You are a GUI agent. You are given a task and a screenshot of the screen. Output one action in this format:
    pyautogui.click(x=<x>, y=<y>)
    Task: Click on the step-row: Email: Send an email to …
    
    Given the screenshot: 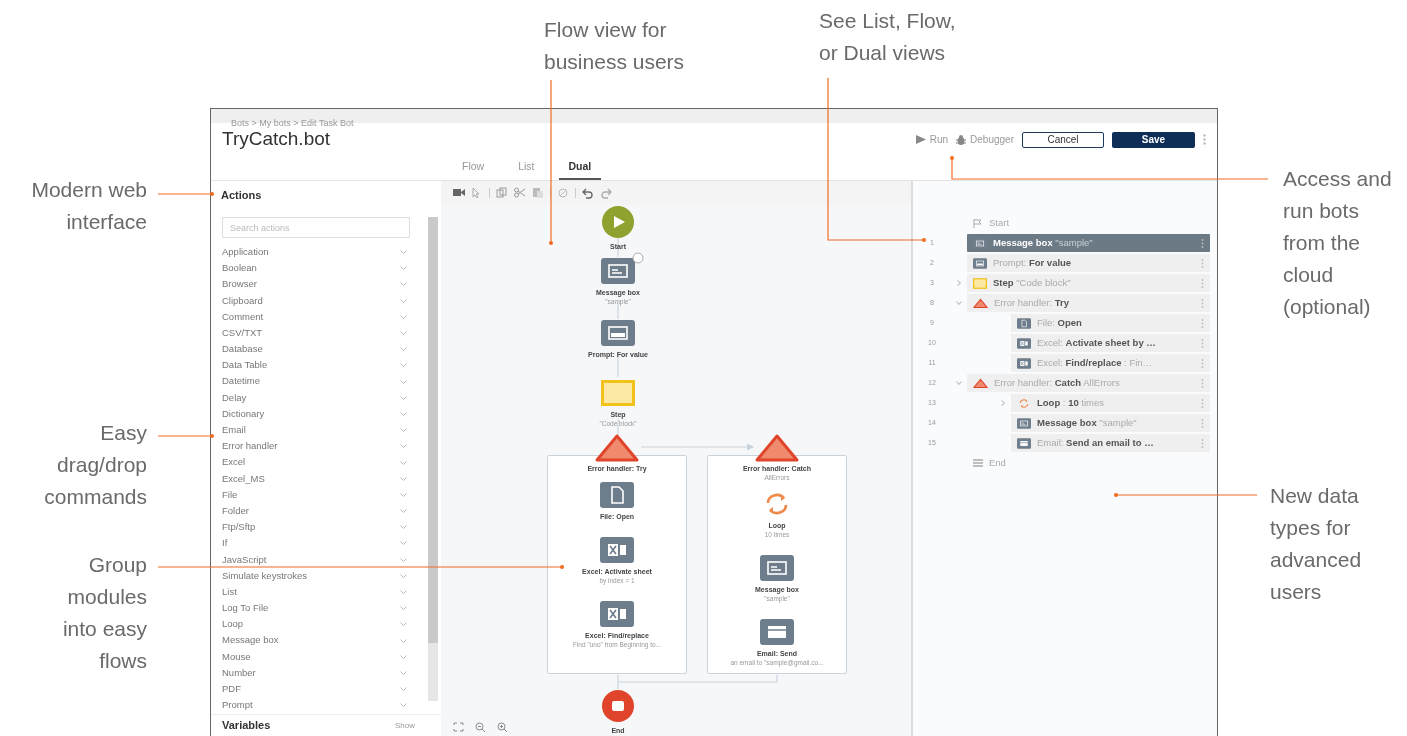 What is the action you would take?
    pyautogui.click(x=1110, y=443)
    